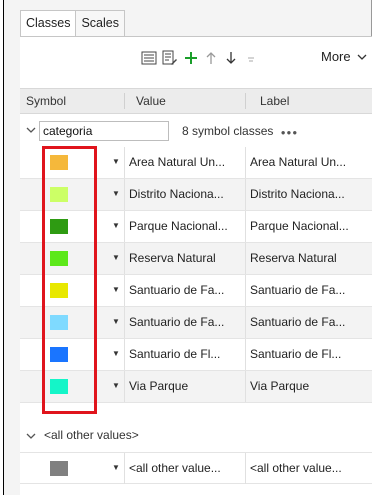 The width and height of the screenshot is (372, 496). Describe the element at coordinates (308, 258) in the screenshot. I see `label-cell: Reserva Natural` at that location.